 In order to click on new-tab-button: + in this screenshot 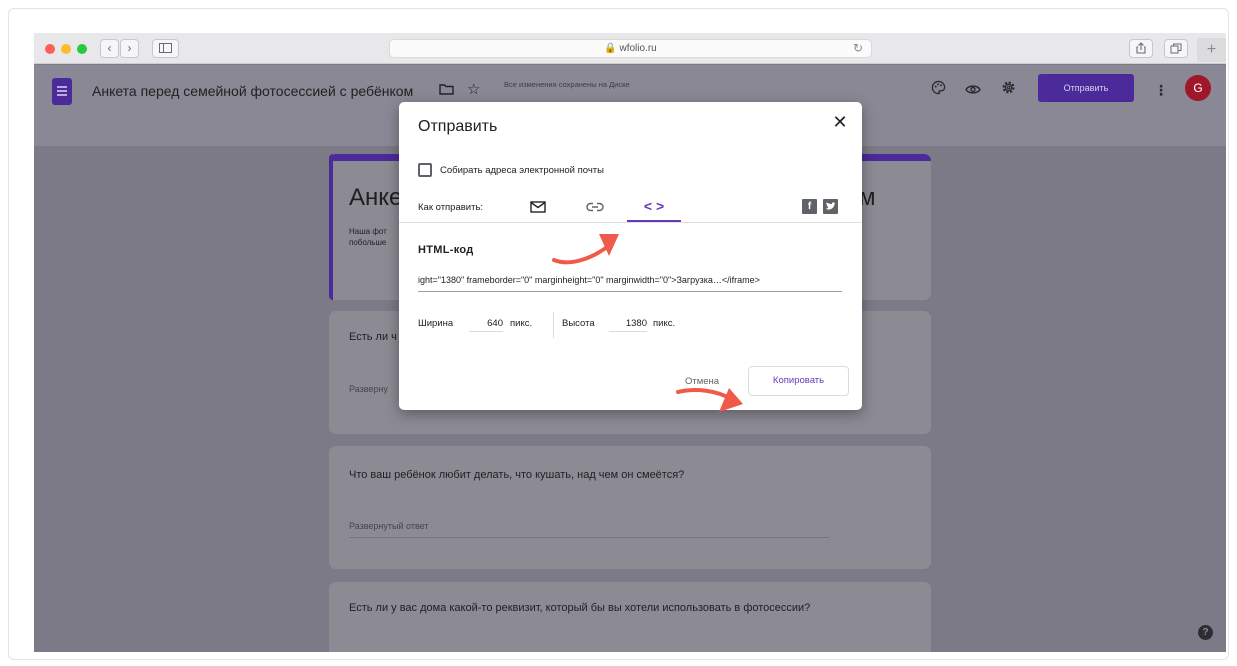, I will do `click(1211, 50)`.